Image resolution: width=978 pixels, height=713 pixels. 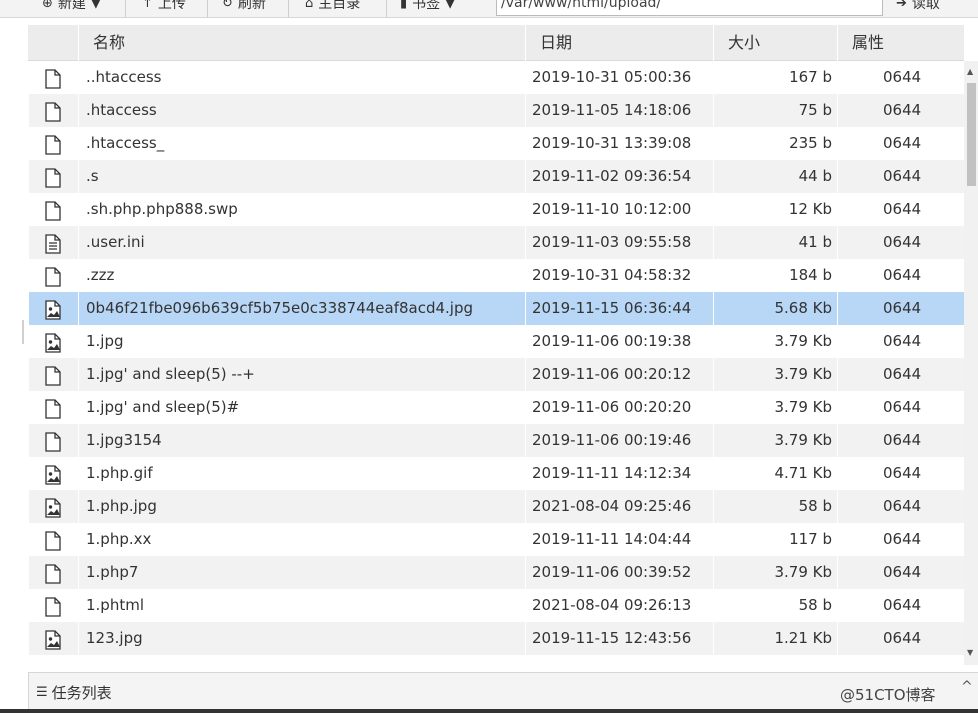 I want to click on table-header: 名称 日期 大小 属性, so click(x=496, y=43).